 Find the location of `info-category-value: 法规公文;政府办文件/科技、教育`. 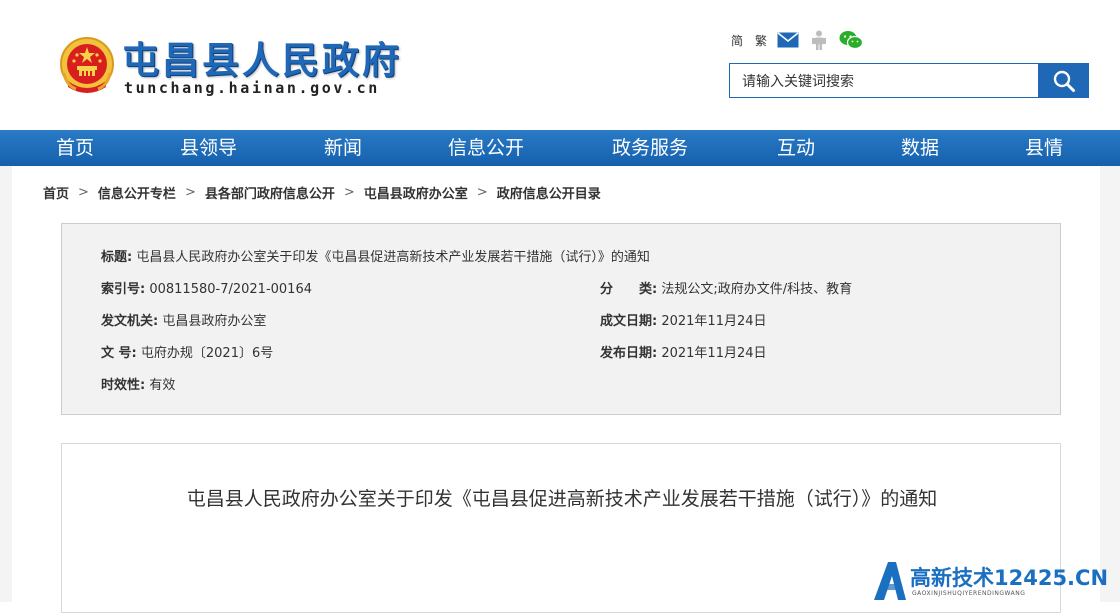

info-category-value: 法规公文;政府办文件/科技、教育 is located at coordinates (757, 289).